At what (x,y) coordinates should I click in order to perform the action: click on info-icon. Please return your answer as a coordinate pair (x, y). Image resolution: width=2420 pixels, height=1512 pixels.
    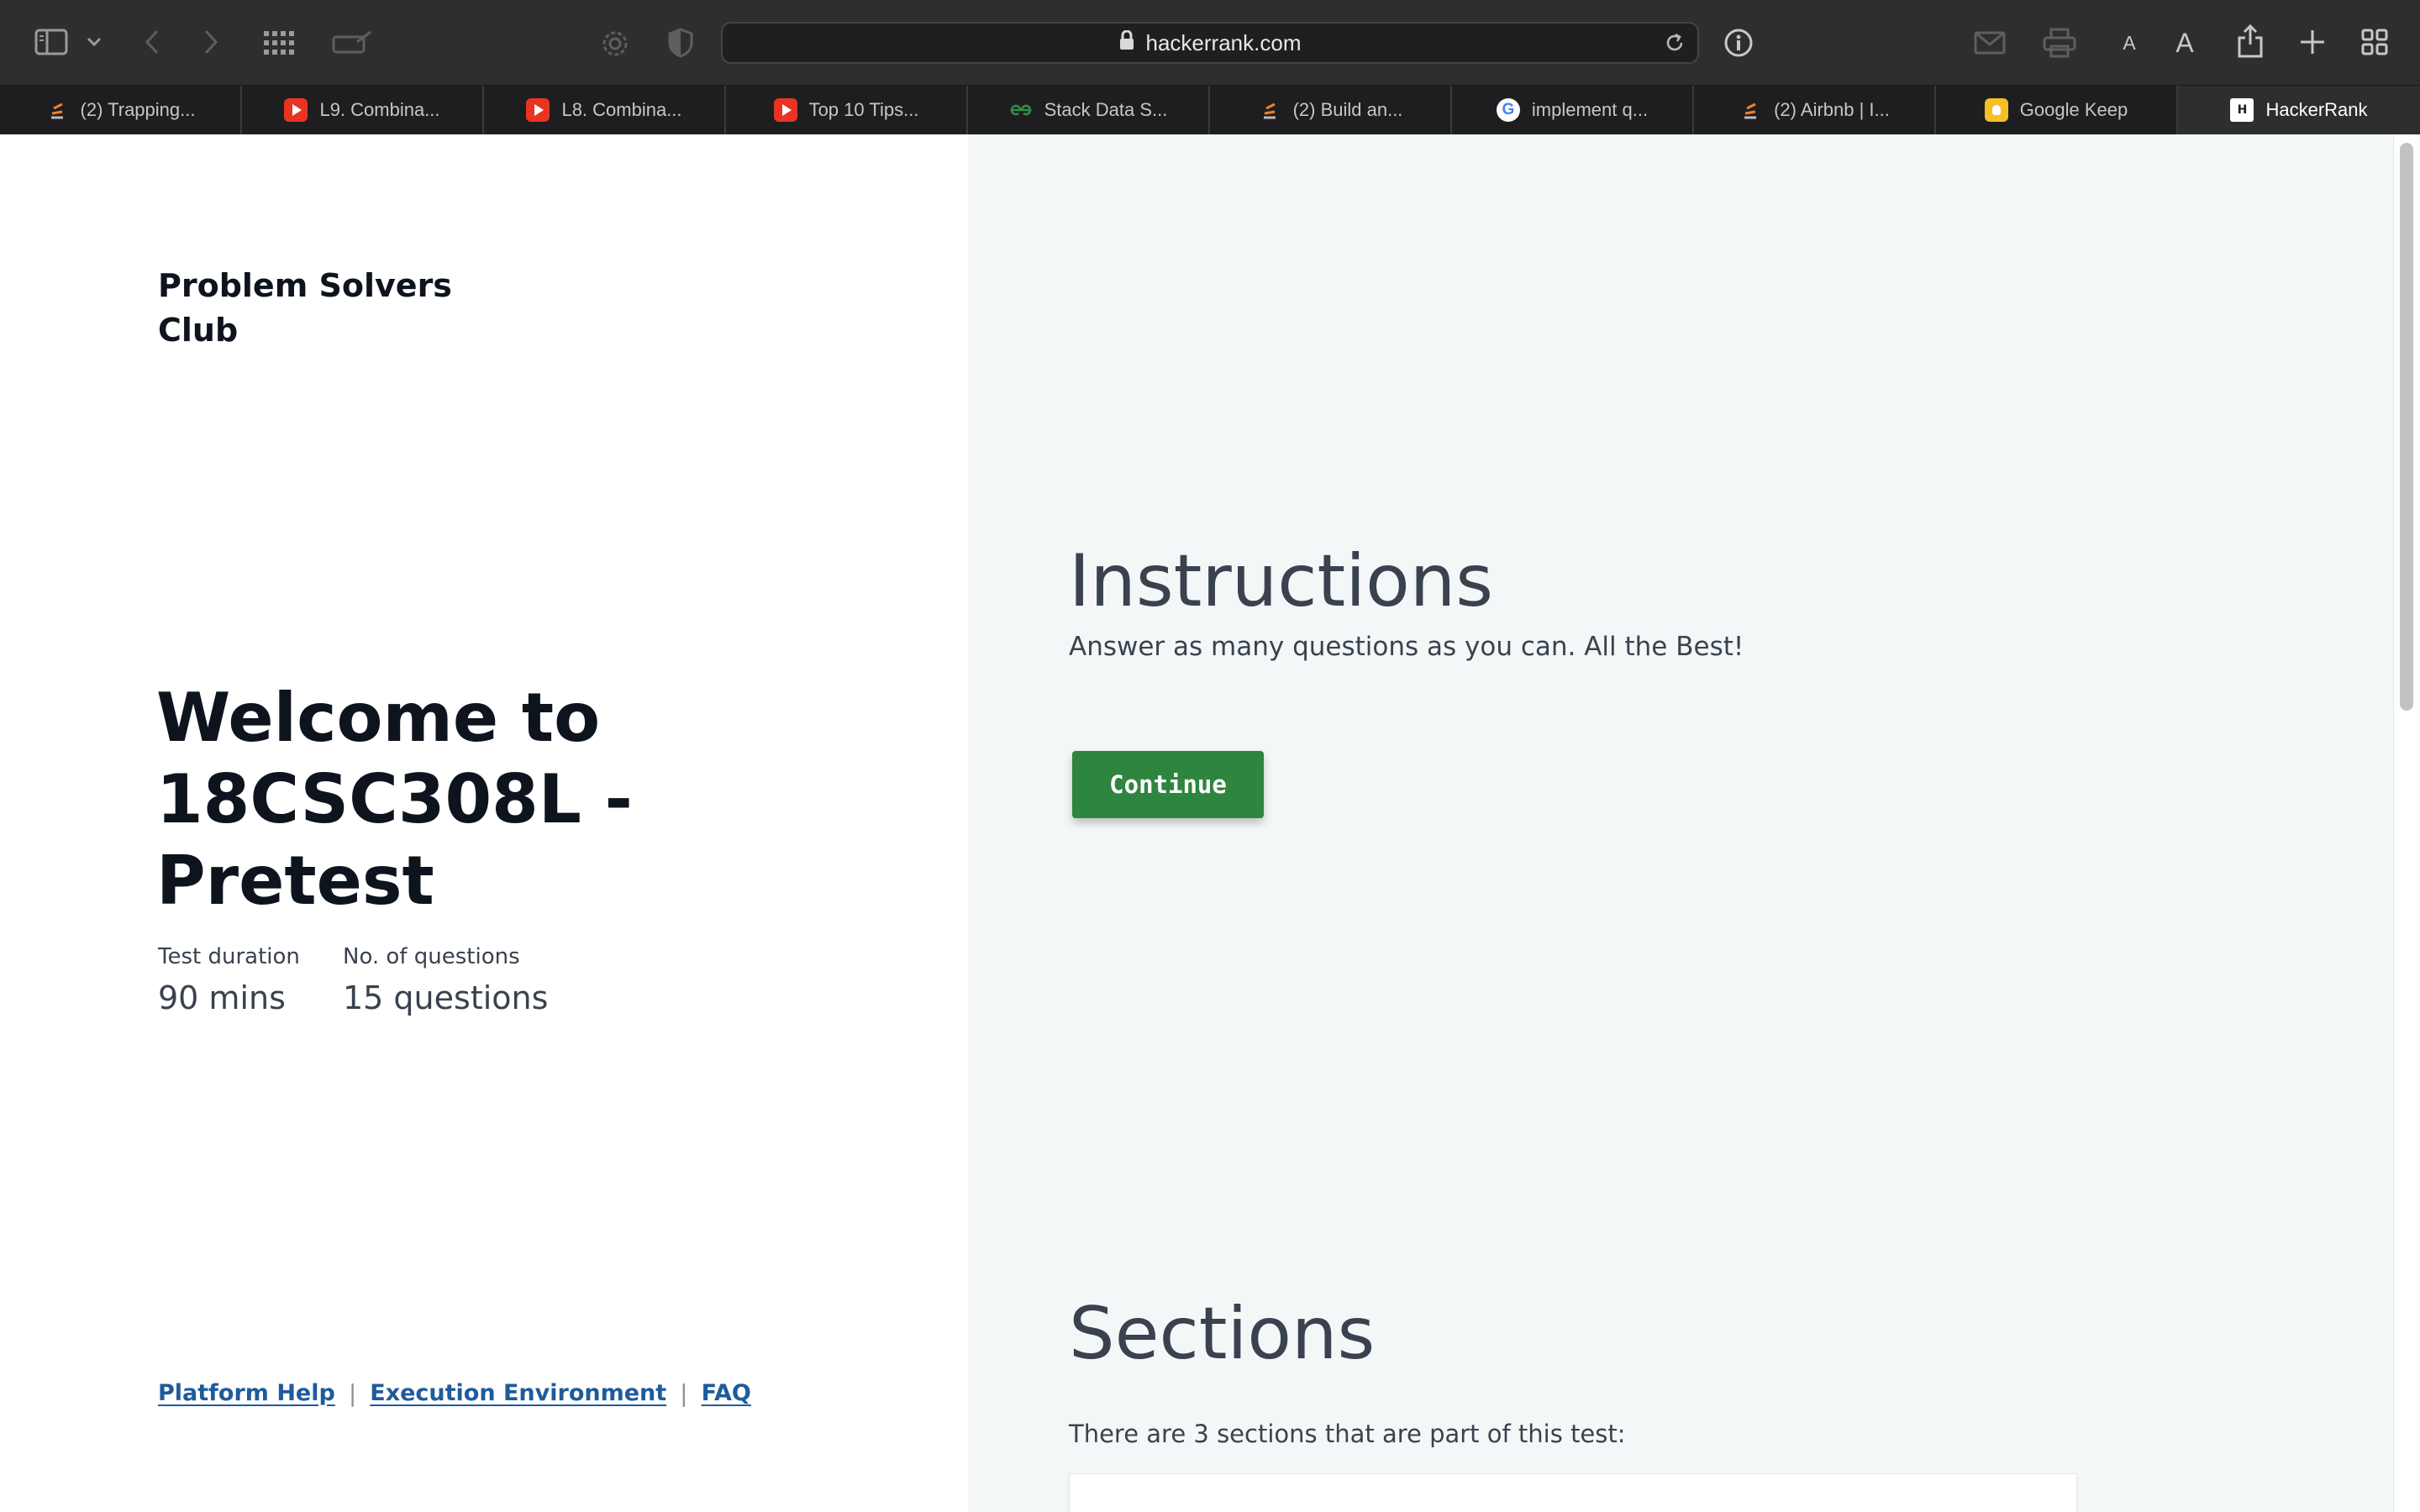
    Looking at the image, I should click on (1739, 43).